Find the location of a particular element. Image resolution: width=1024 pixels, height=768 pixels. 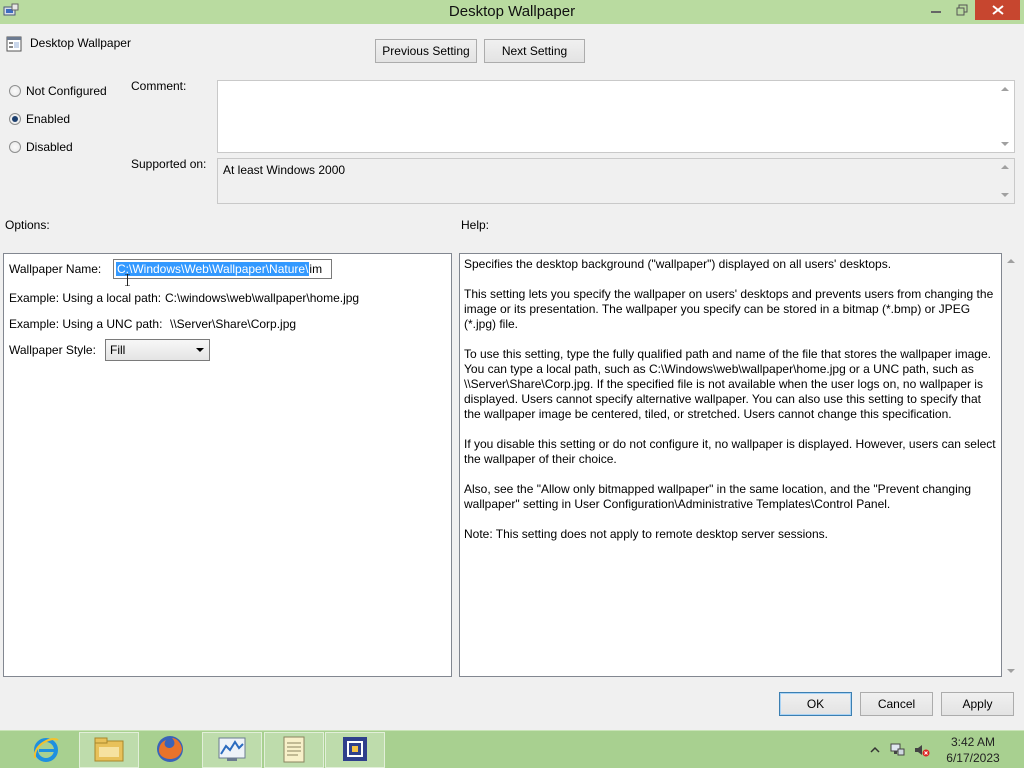

radio-label: Enabled is located at coordinates (48, 119).